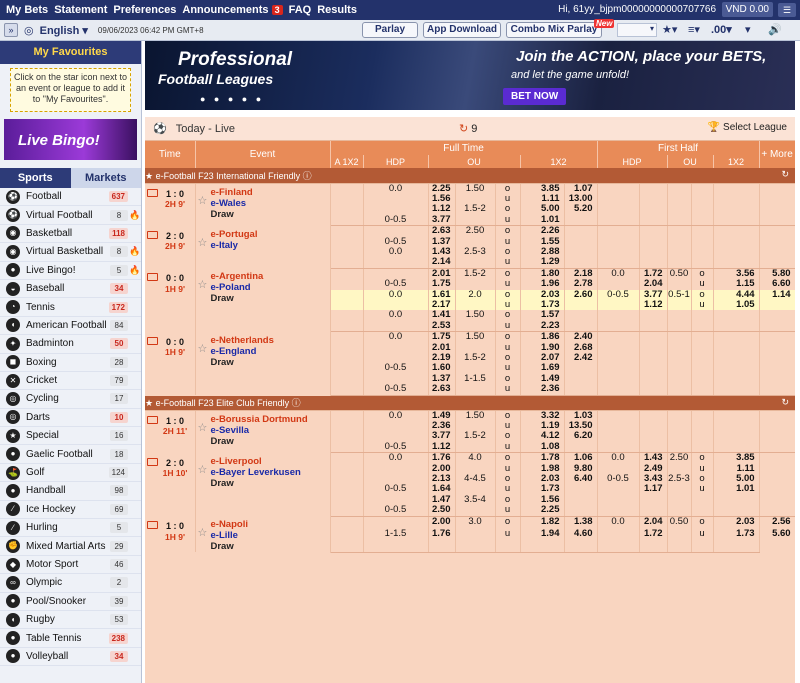  What do you see at coordinates (542, 241) in the screenshot?
I see `ft-ou-odds: 1.55` at bounding box center [542, 241].